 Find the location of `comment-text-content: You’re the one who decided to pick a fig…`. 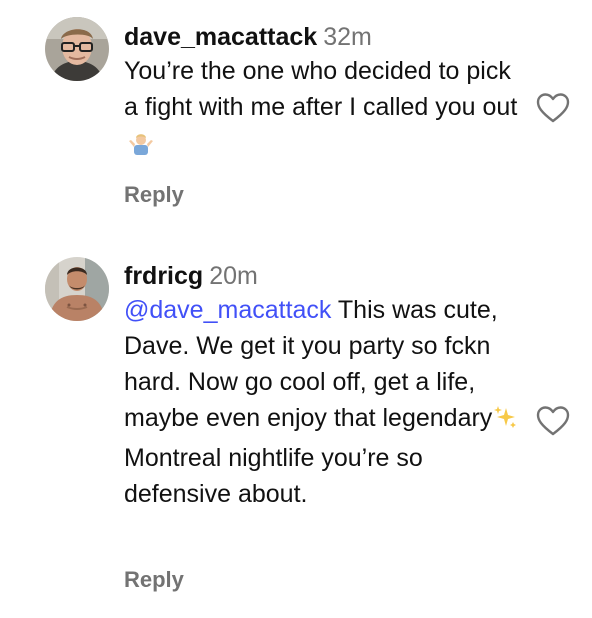

comment-text-content: You’re the one who decided to pick a fig… is located at coordinates (321, 89).